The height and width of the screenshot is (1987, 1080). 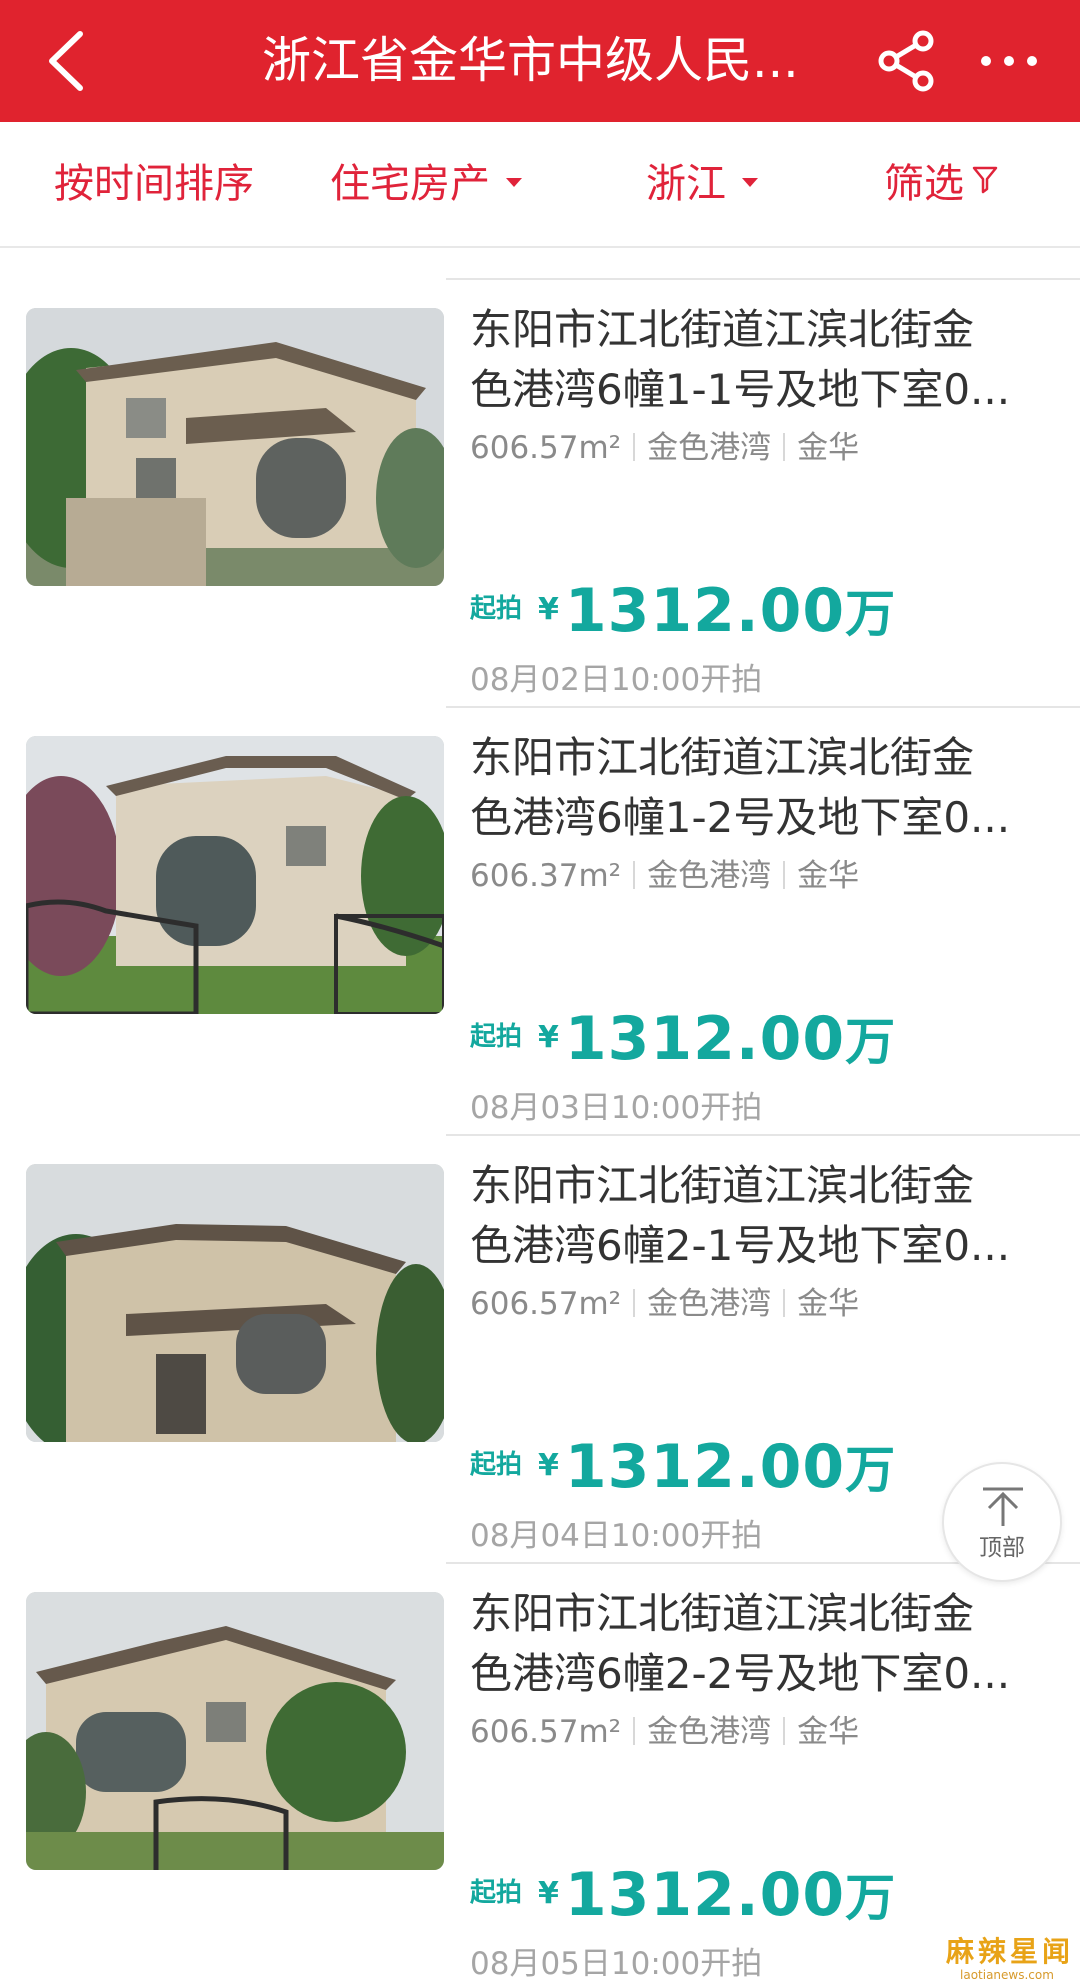 I want to click on funnel-icon, so click(x=985, y=182).